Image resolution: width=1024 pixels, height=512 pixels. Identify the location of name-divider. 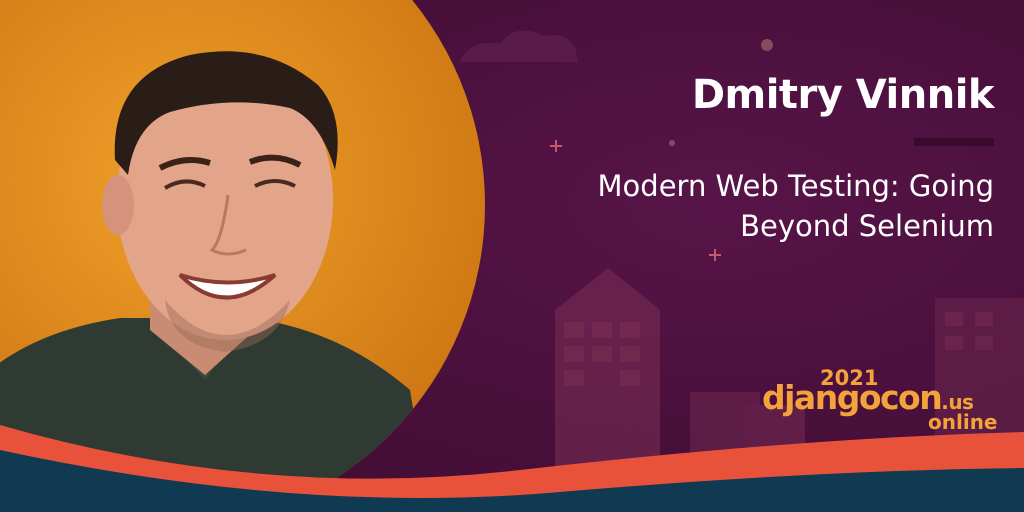
(954, 142).